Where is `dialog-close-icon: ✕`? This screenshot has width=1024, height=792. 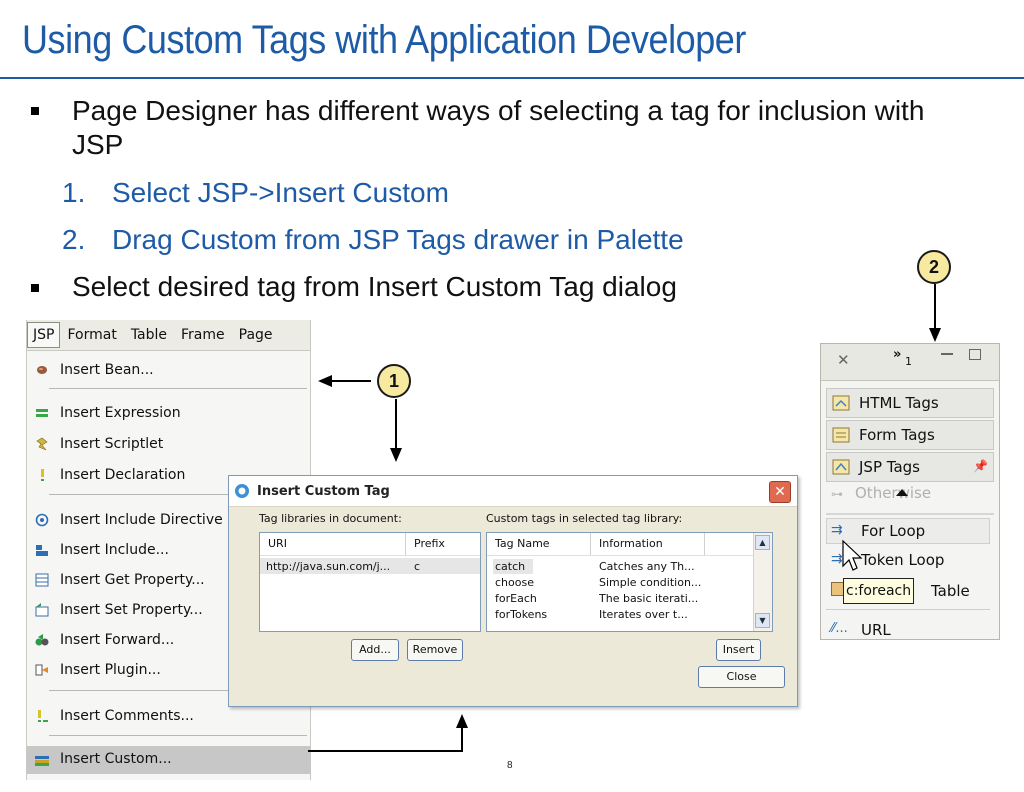
dialog-close-icon: ✕ is located at coordinates (780, 492).